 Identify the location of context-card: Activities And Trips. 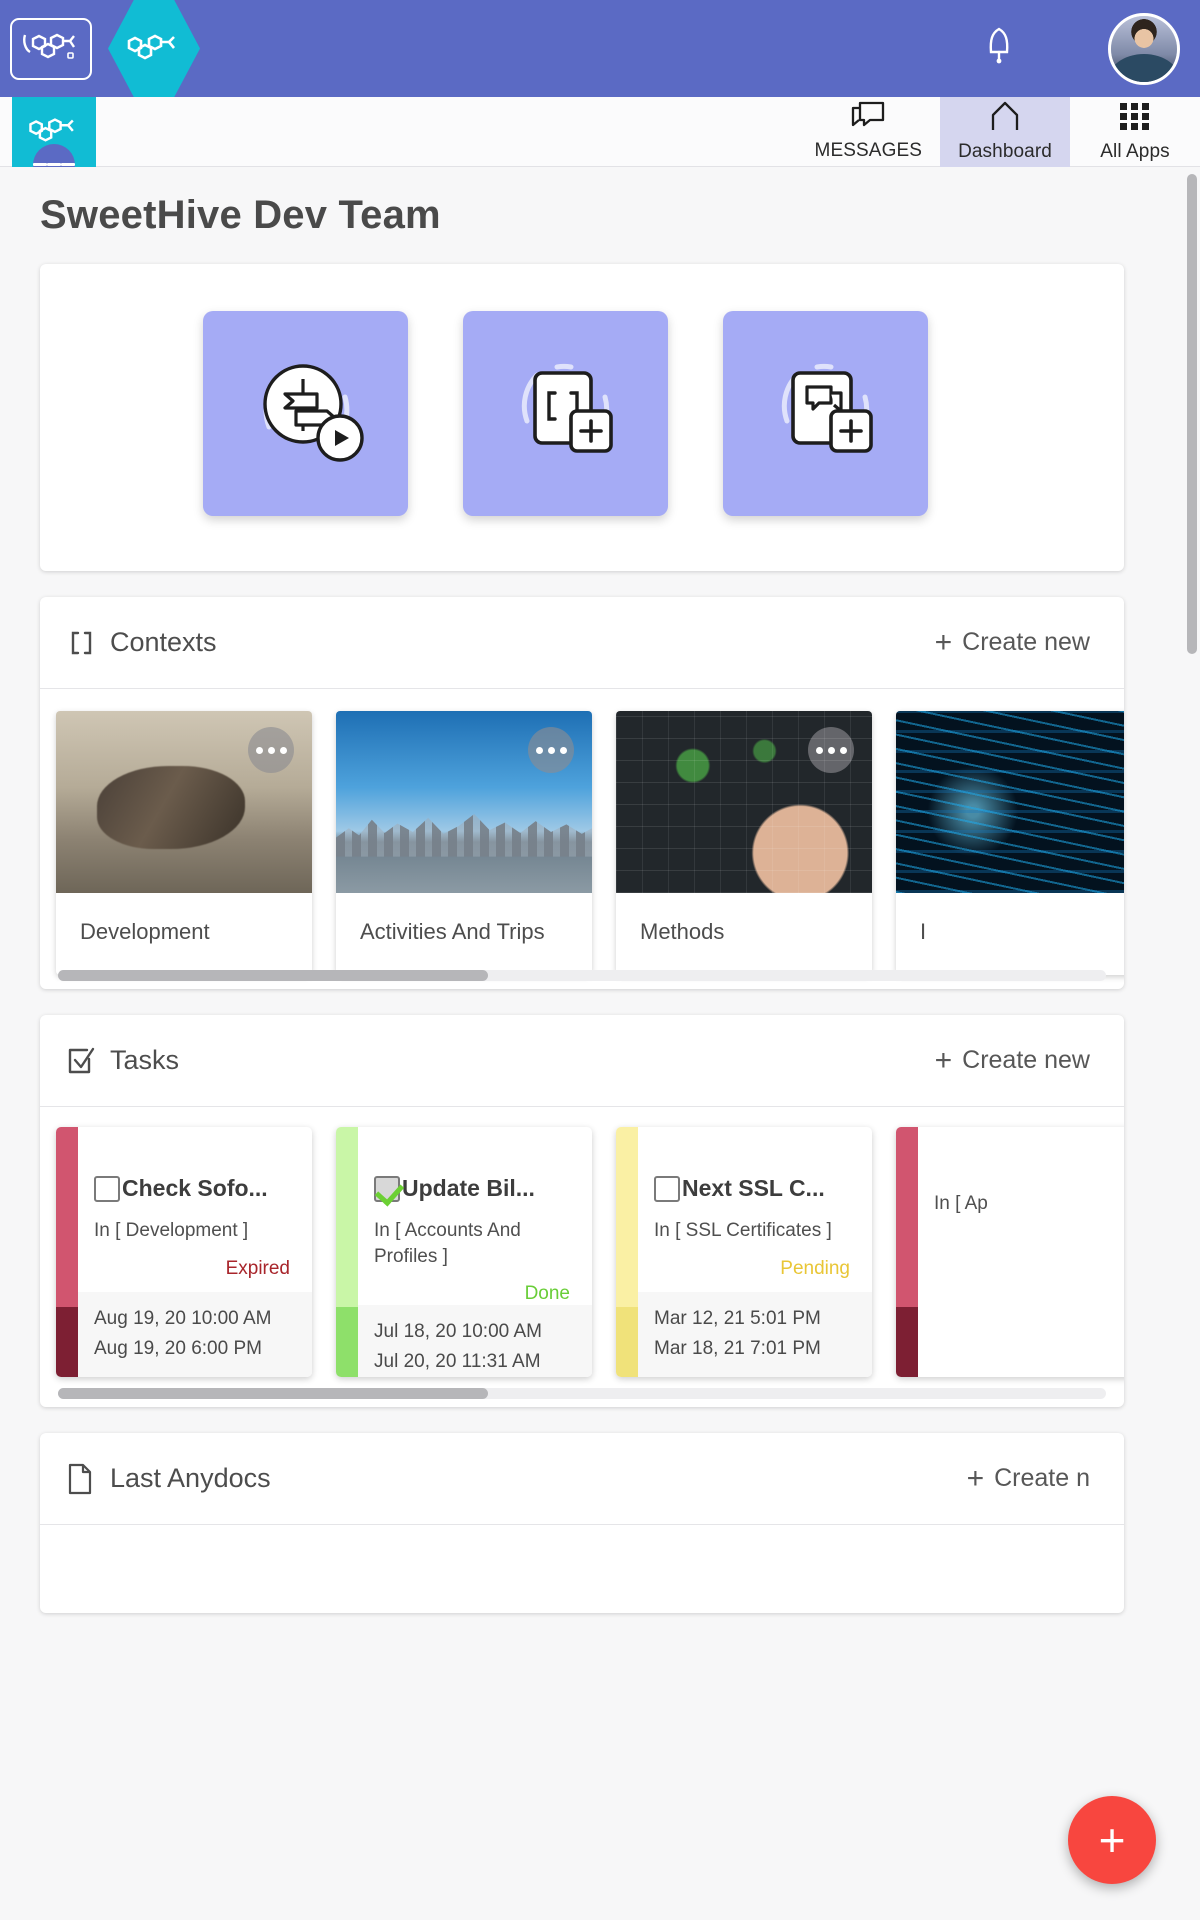
(464, 843).